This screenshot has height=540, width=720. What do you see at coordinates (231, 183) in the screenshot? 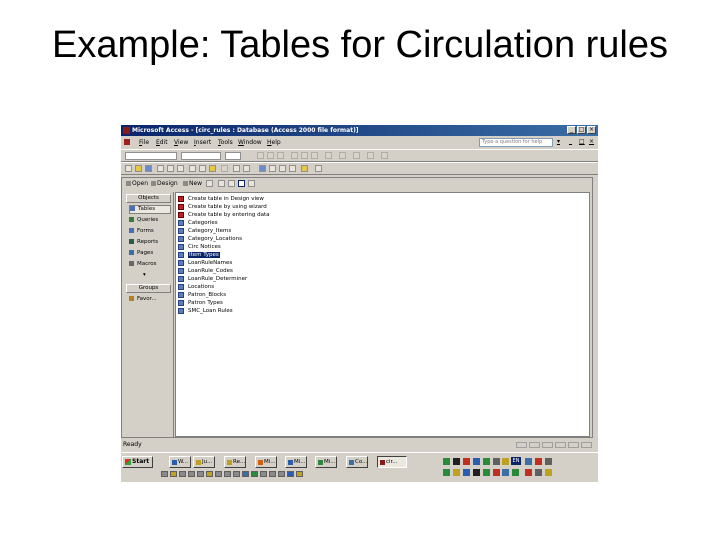
I see `small-icons-icon` at bounding box center [231, 183].